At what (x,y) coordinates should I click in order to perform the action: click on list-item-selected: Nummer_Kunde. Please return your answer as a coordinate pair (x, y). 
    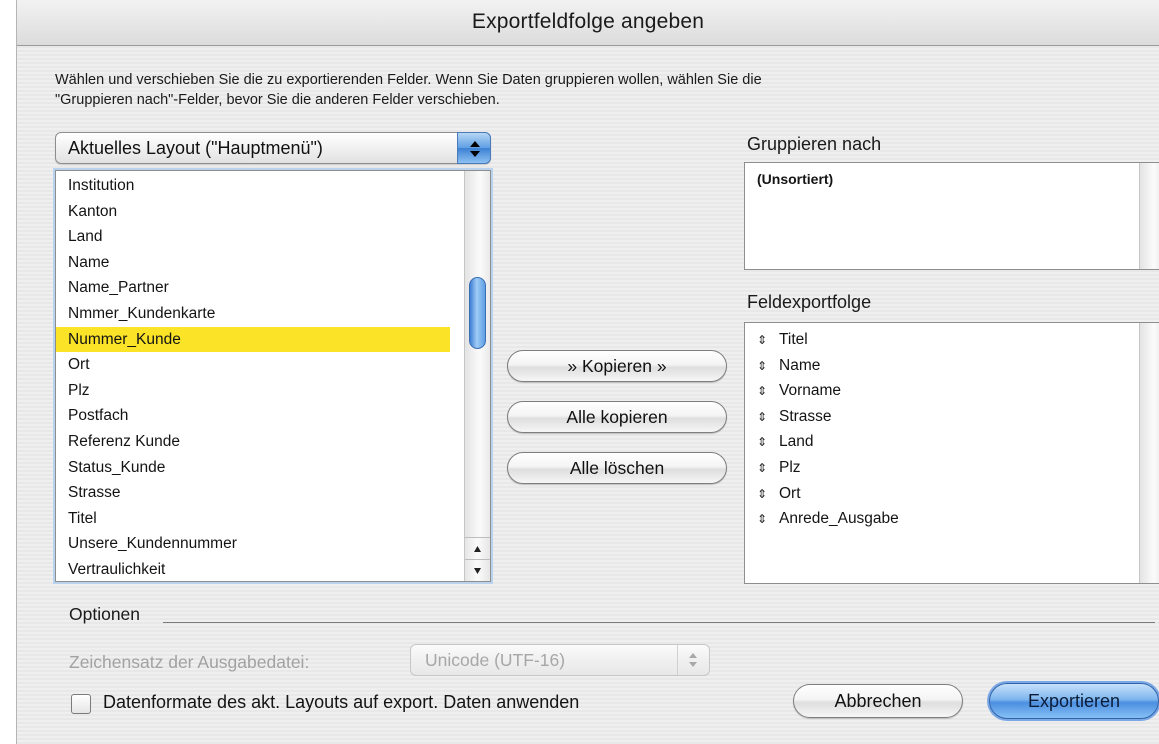
    Looking at the image, I should click on (253, 339).